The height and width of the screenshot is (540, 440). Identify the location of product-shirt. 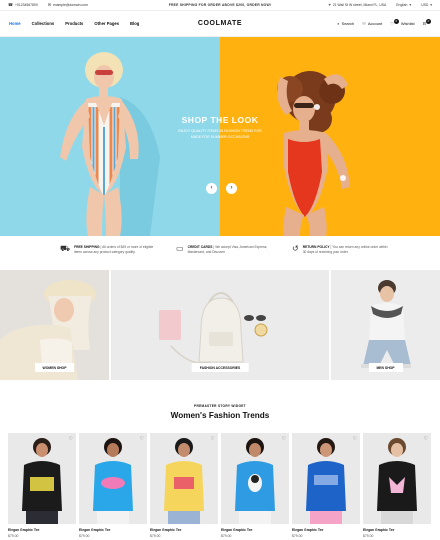
(326, 486).